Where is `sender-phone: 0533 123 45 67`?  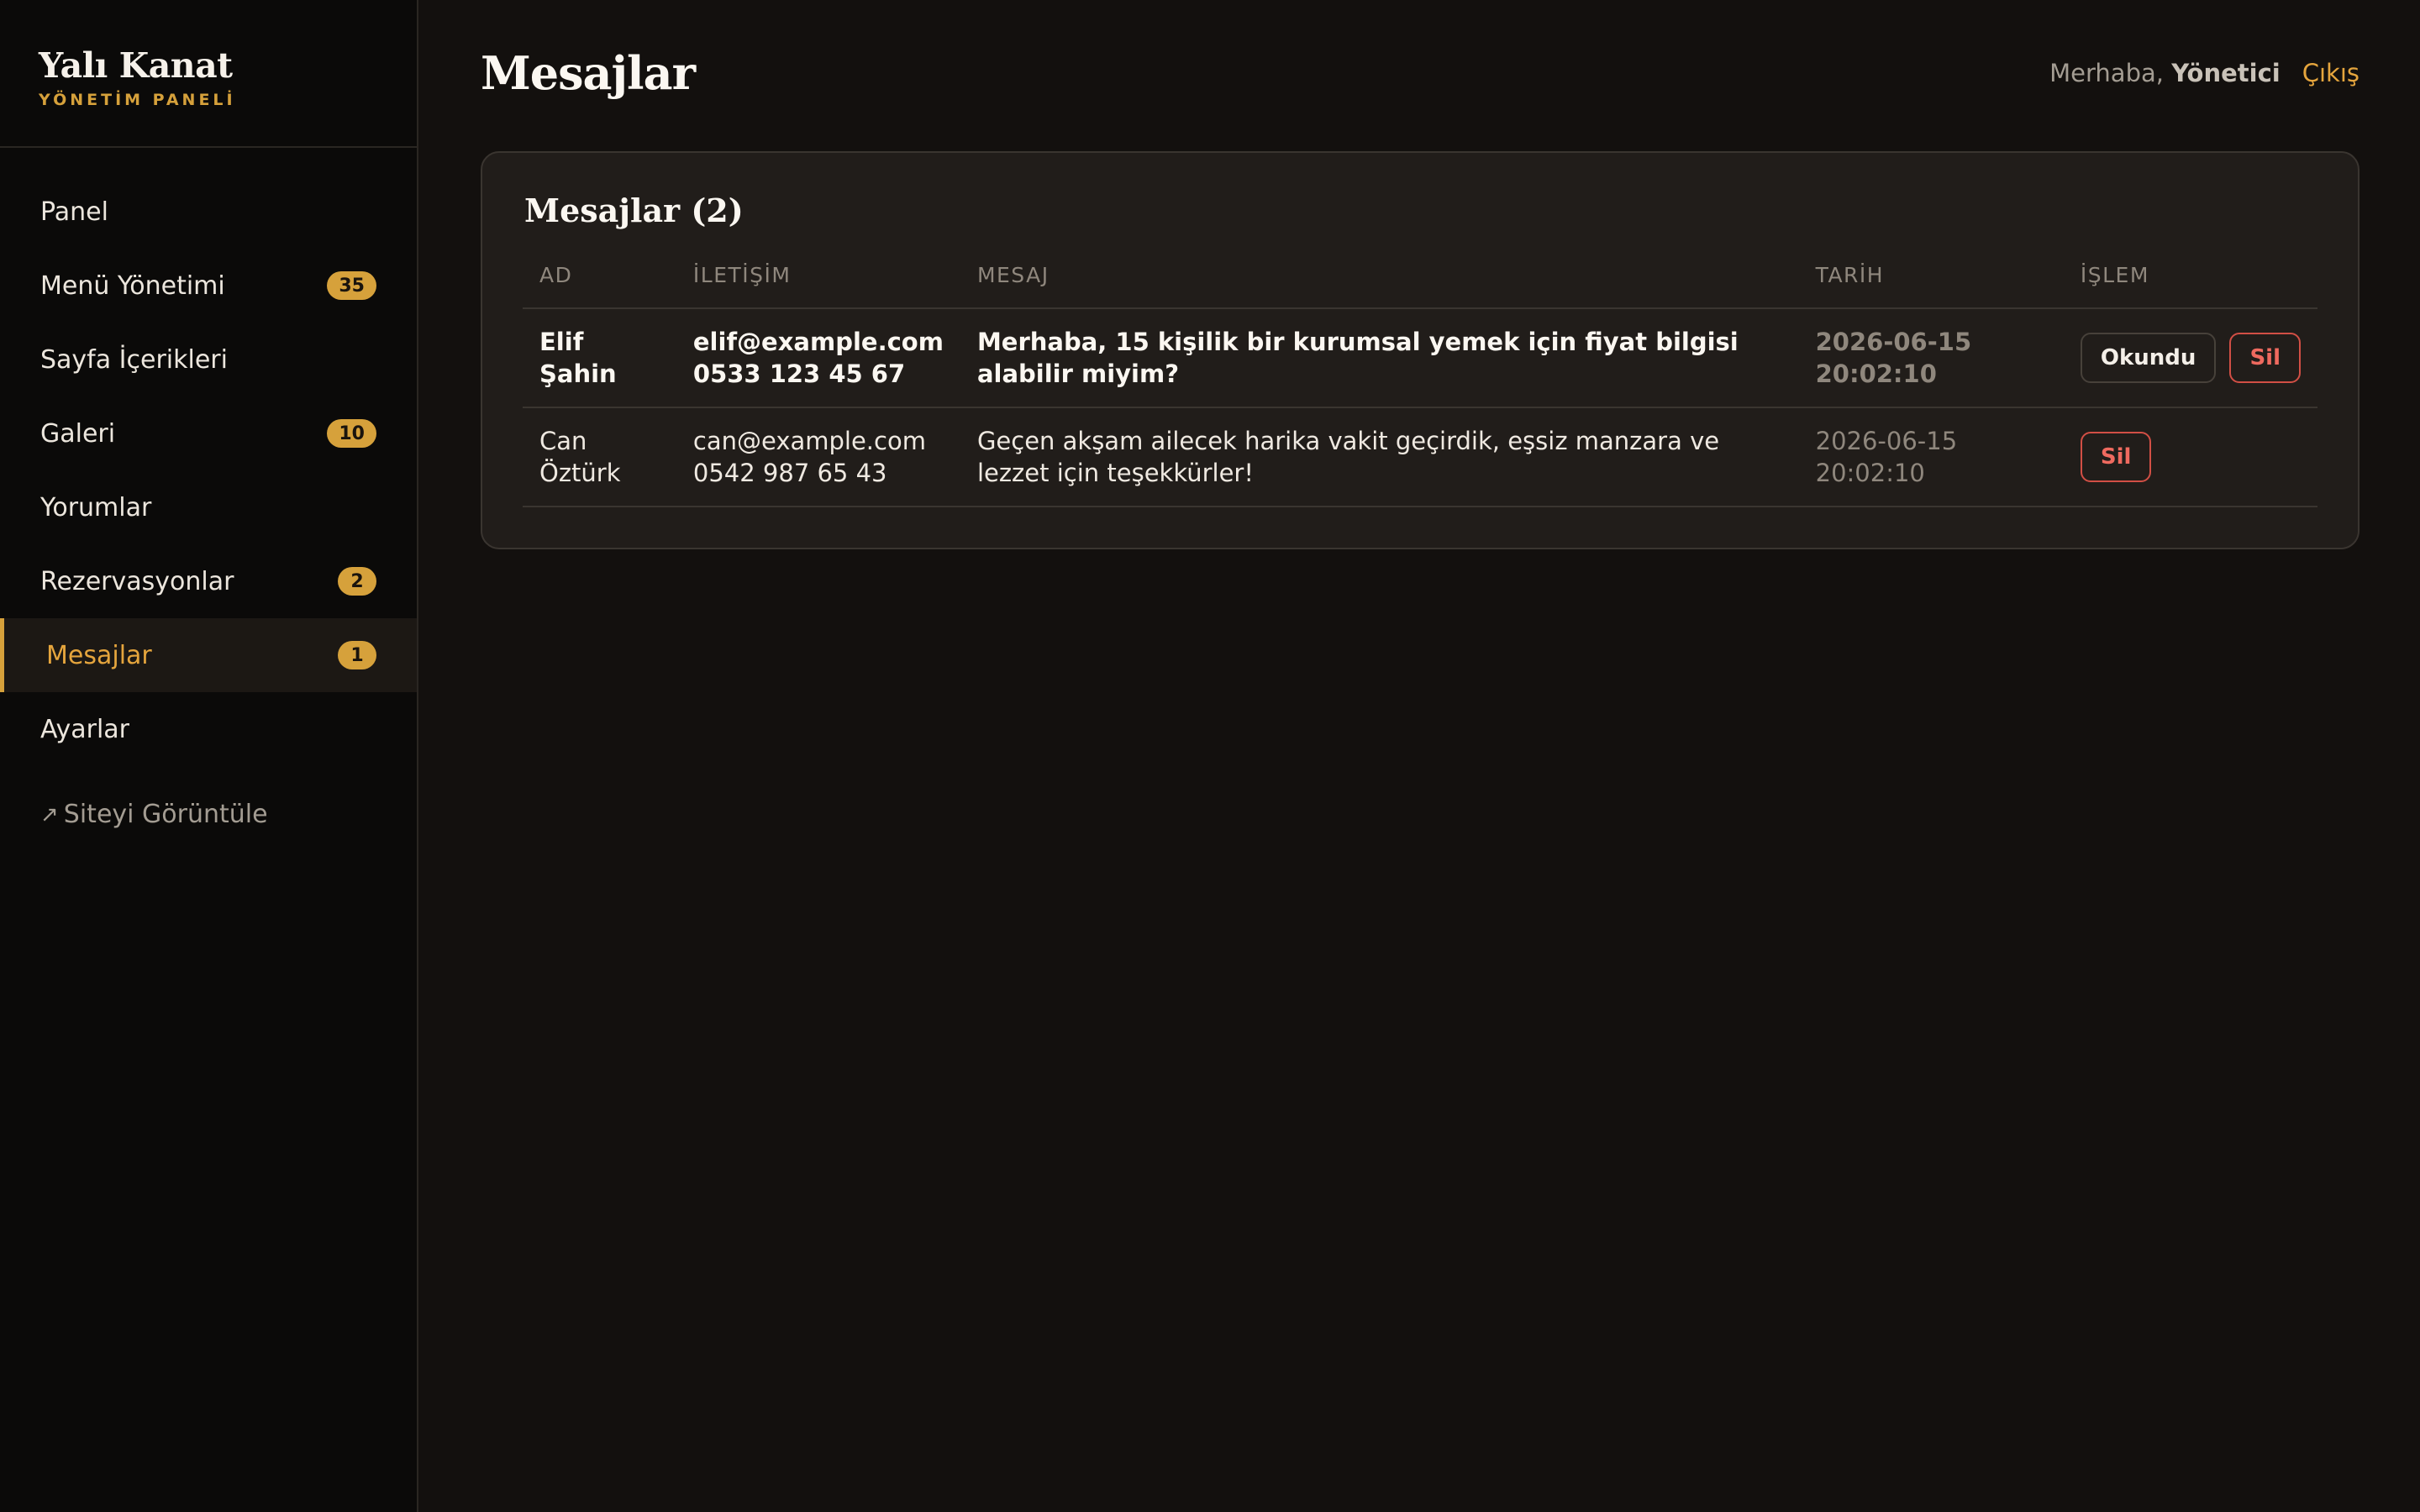 sender-phone: 0533 123 45 67 is located at coordinates (799, 374).